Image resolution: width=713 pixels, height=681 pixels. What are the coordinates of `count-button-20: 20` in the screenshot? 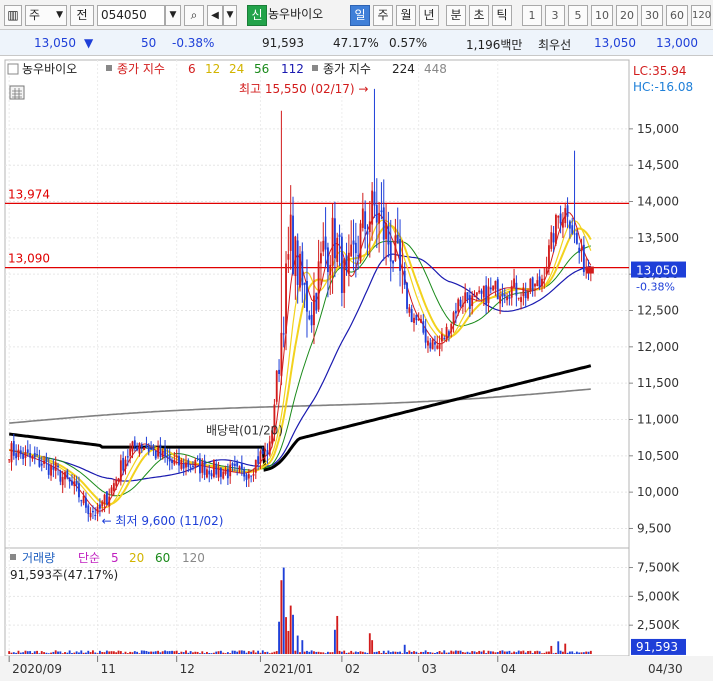 It's located at (627, 15).